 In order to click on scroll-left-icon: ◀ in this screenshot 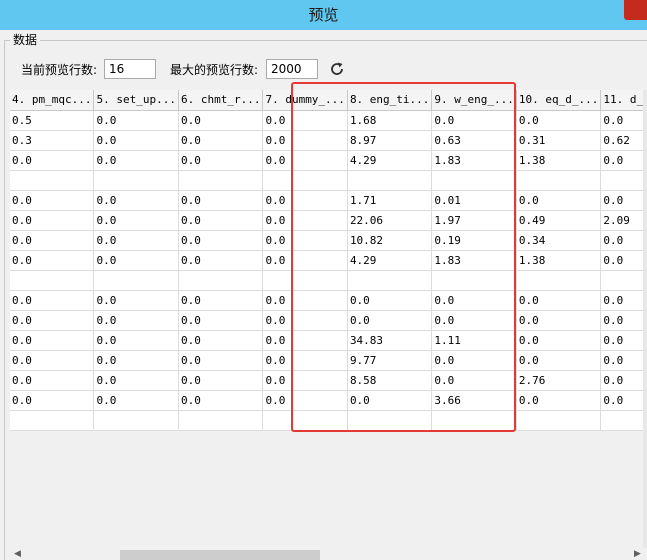, I will do `click(17, 554)`.